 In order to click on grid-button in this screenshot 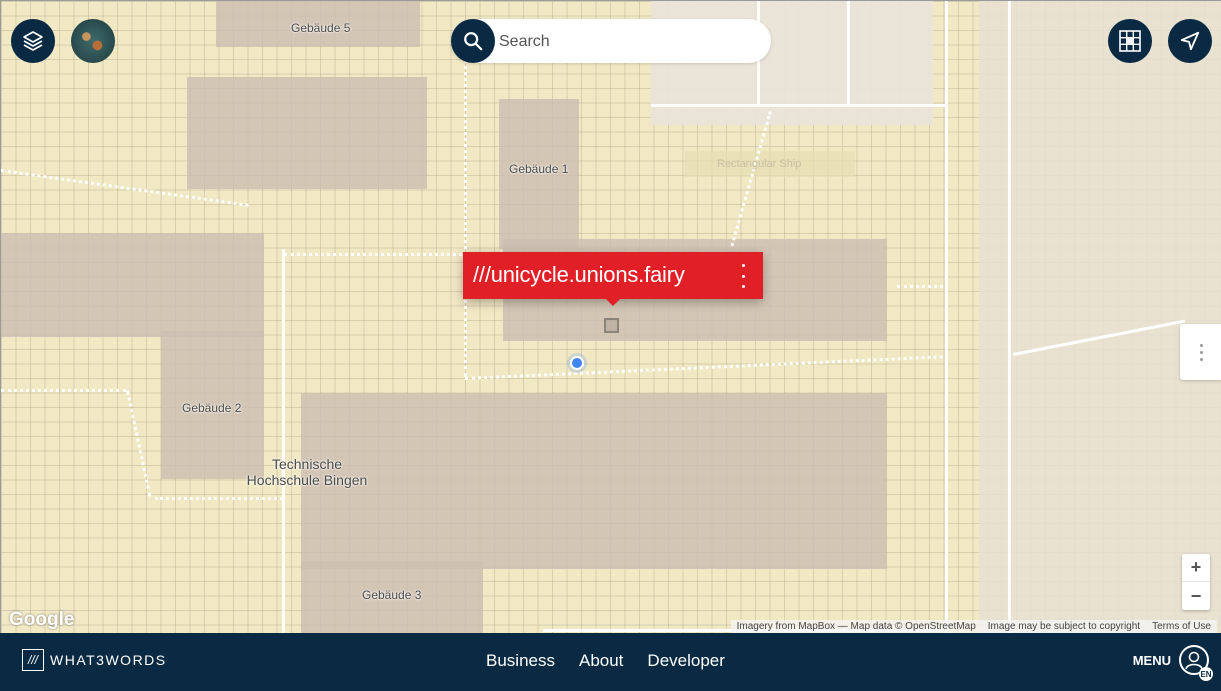, I will do `click(1130, 41)`.